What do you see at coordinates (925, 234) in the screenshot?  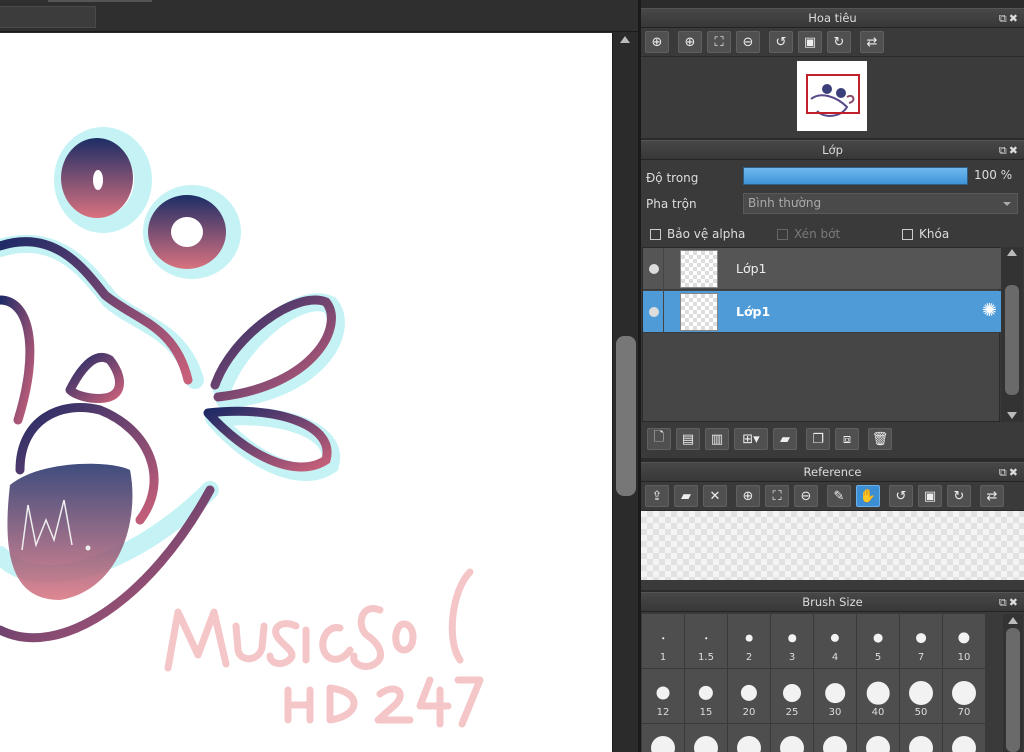 I see `lock-checkbox: Khóa` at bounding box center [925, 234].